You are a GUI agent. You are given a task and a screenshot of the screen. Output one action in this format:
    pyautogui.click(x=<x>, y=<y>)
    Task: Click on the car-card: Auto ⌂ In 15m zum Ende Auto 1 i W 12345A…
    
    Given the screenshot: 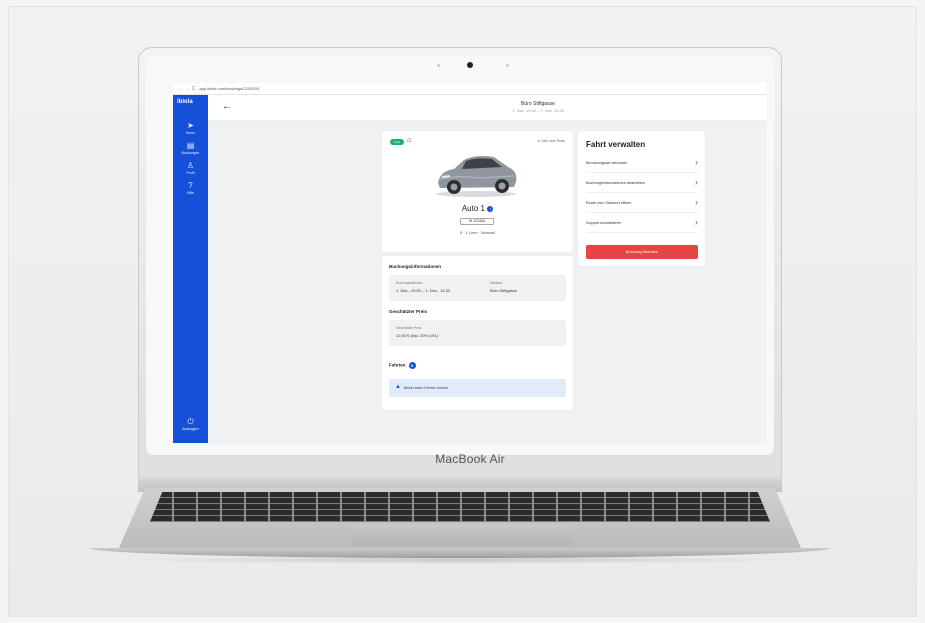 What is the action you would take?
    pyautogui.click(x=477, y=191)
    